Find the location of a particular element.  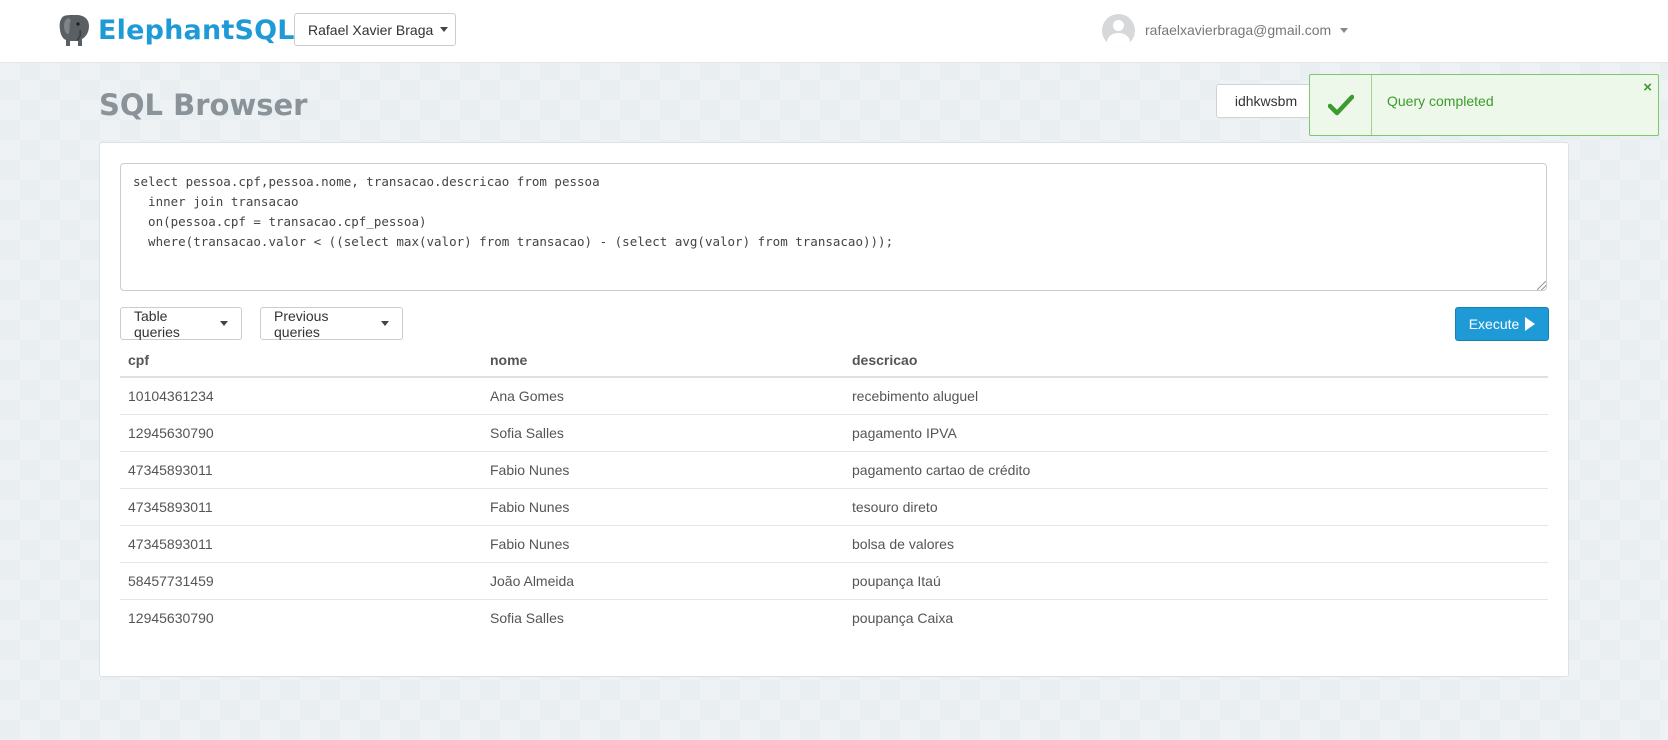

cell-descricao: poupança Caixa is located at coordinates (903, 617).